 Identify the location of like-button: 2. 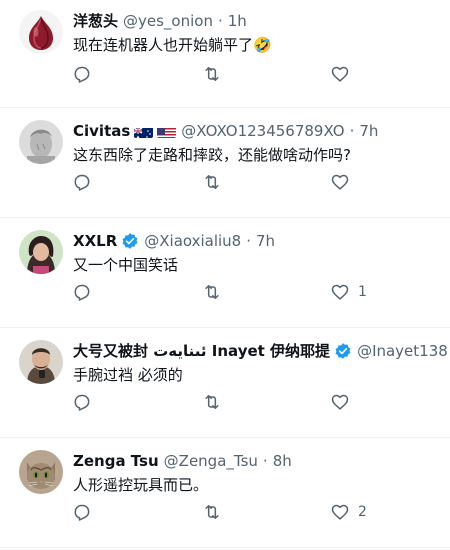
(348, 512).